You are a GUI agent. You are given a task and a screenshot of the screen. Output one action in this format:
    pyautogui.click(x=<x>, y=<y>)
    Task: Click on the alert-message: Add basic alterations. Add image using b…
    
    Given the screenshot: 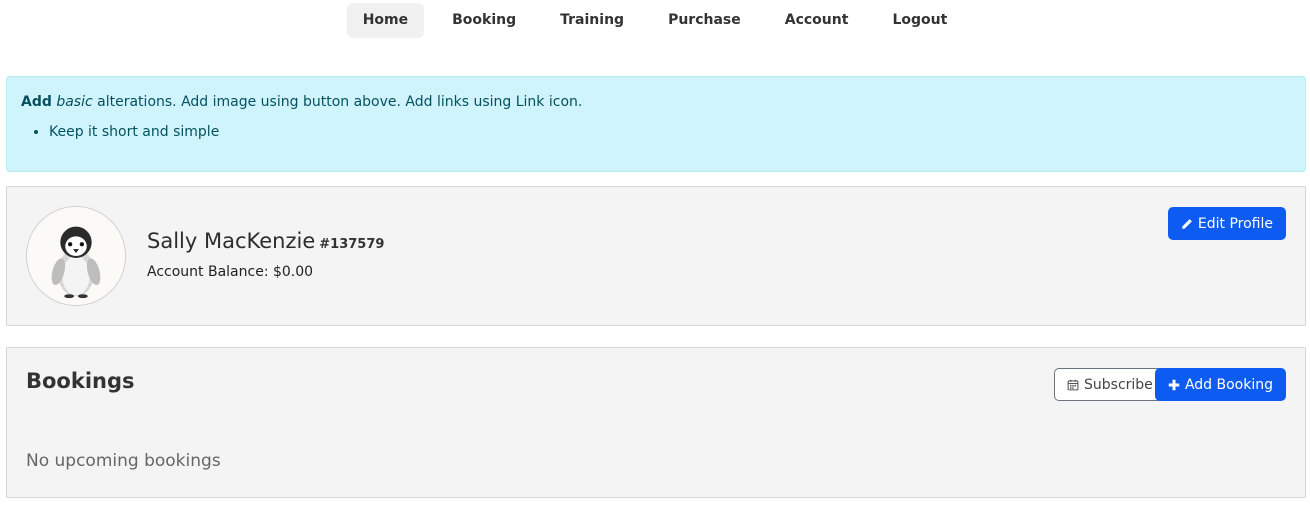 What is the action you would take?
    pyautogui.click(x=656, y=102)
    